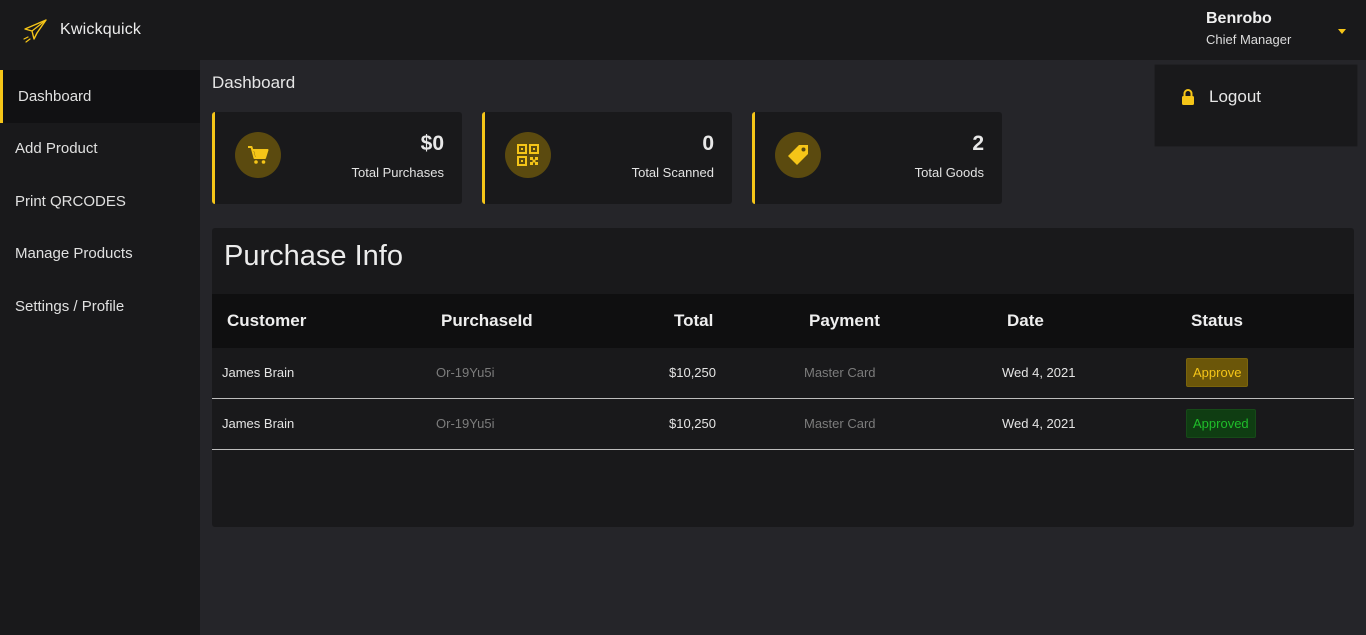 Image resolution: width=1366 pixels, height=635 pixels. I want to click on user-dropdown: Logout, so click(1256, 105).